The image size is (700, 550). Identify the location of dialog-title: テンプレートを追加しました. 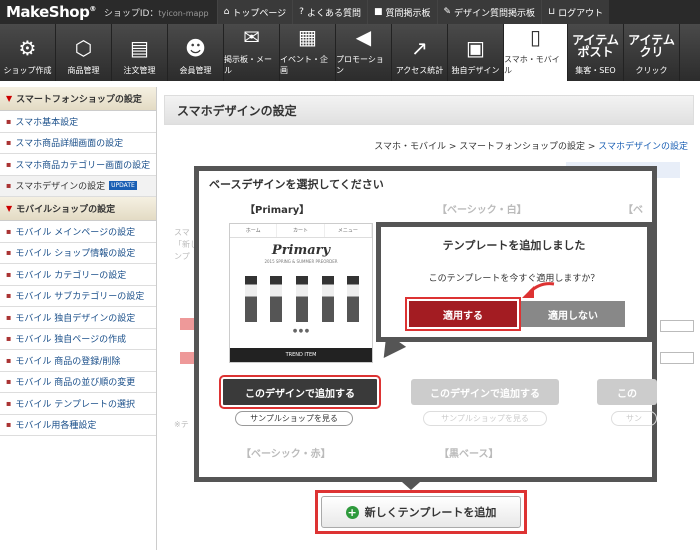
(514, 245).